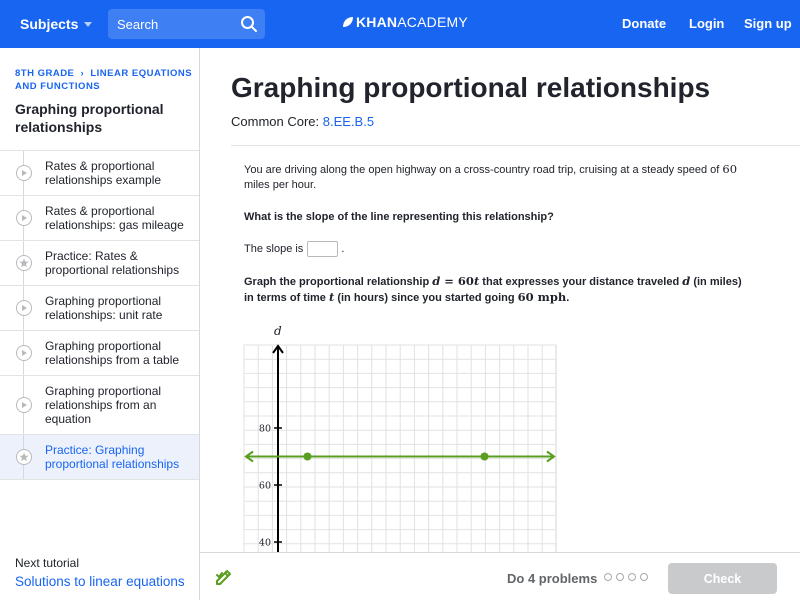 The image size is (800, 600). Describe the element at coordinates (348, 121) in the screenshot. I see `common-core-link: 8.EE.B.5` at that location.